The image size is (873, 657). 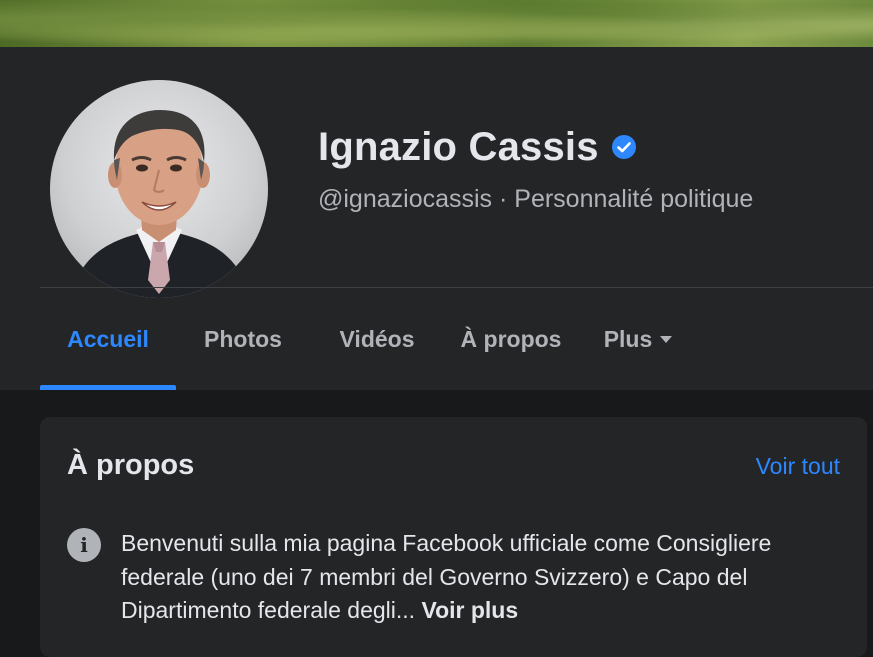 What do you see at coordinates (160, 204) in the screenshot?
I see `profile-portrait-image` at bounding box center [160, 204].